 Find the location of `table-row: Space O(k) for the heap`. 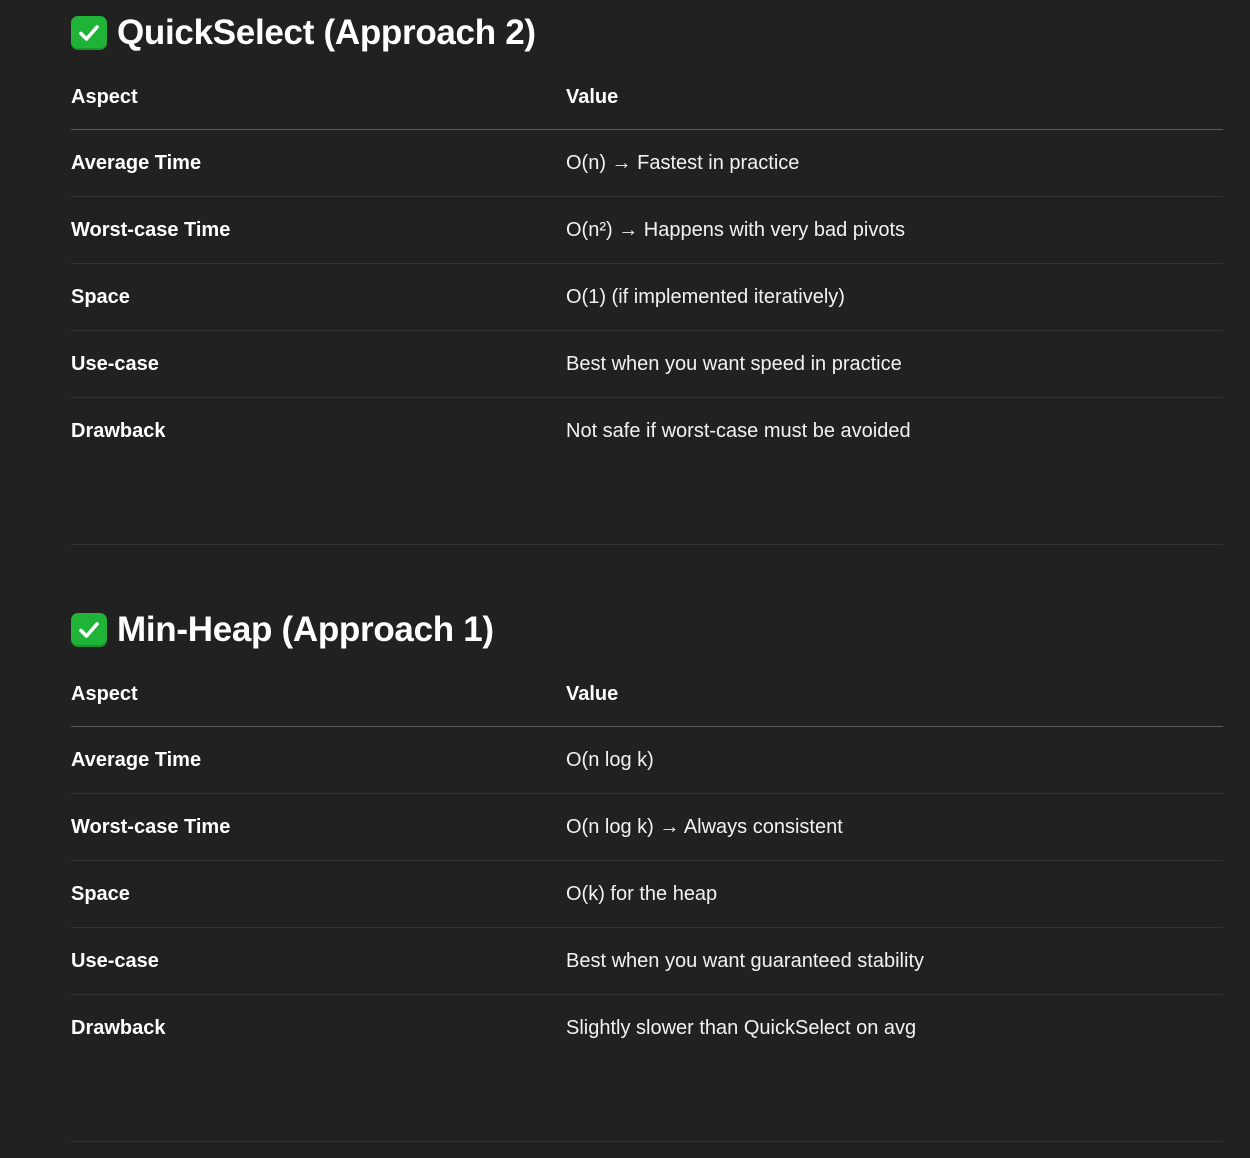

table-row: Space O(k) for the heap is located at coordinates (647, 894).